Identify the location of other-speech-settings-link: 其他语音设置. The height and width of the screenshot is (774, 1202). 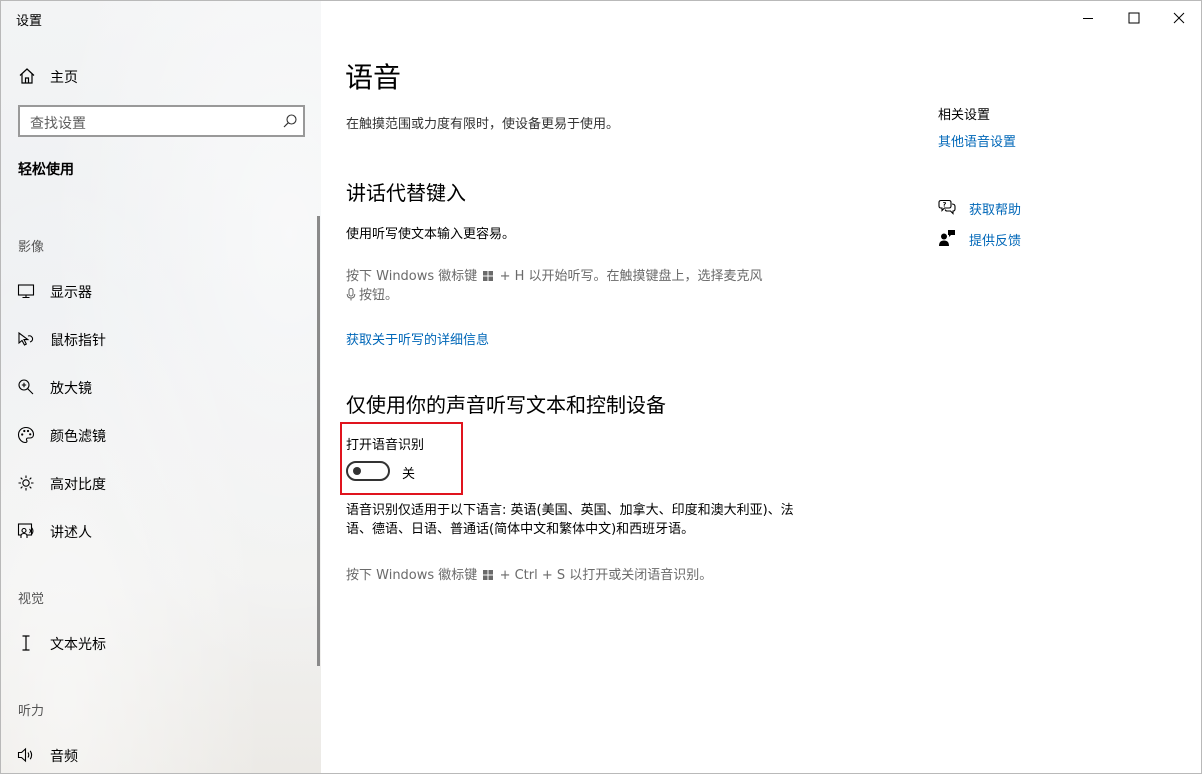
(977, 140).